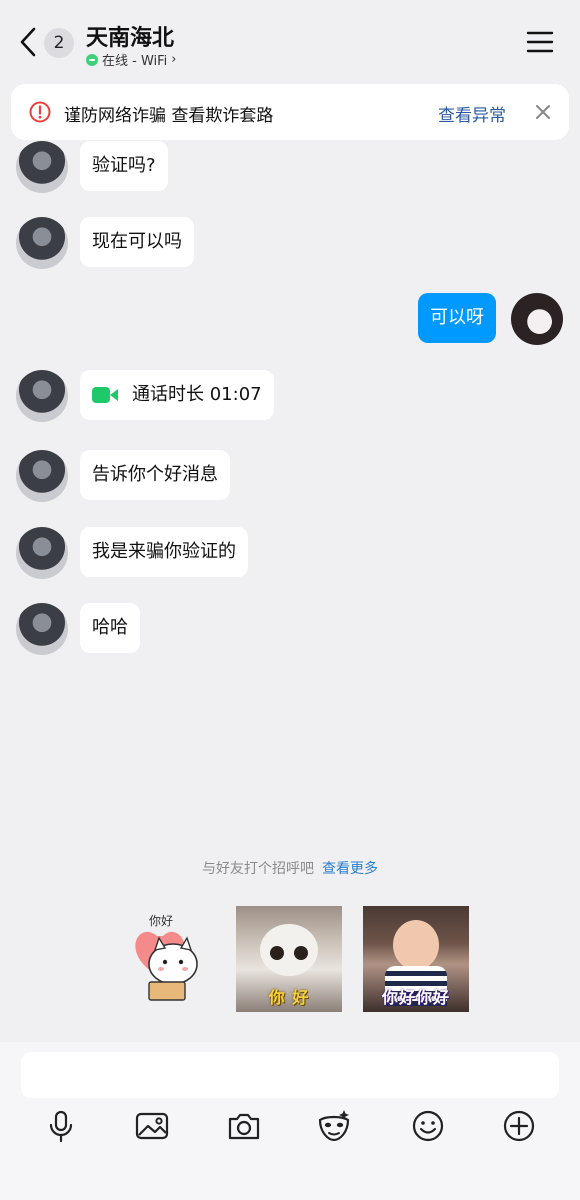 This screenshot has height=1200, width=580. What do you see at coordinates (290, 38) in the screenshot?
I see `chat-header: 2 天南海北 在线 - WiFi ›` at bounding box center [290, 38].